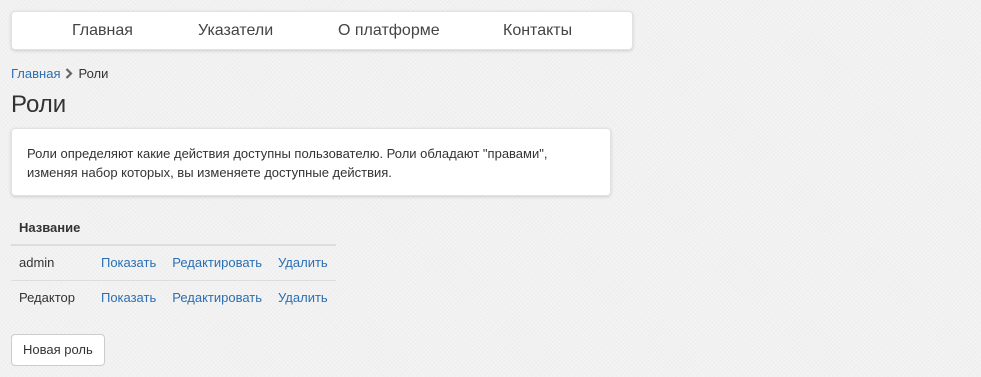  Describe the element at coordinates (39, 104) in the screenshot. I see `page-title: Роли` at that location.